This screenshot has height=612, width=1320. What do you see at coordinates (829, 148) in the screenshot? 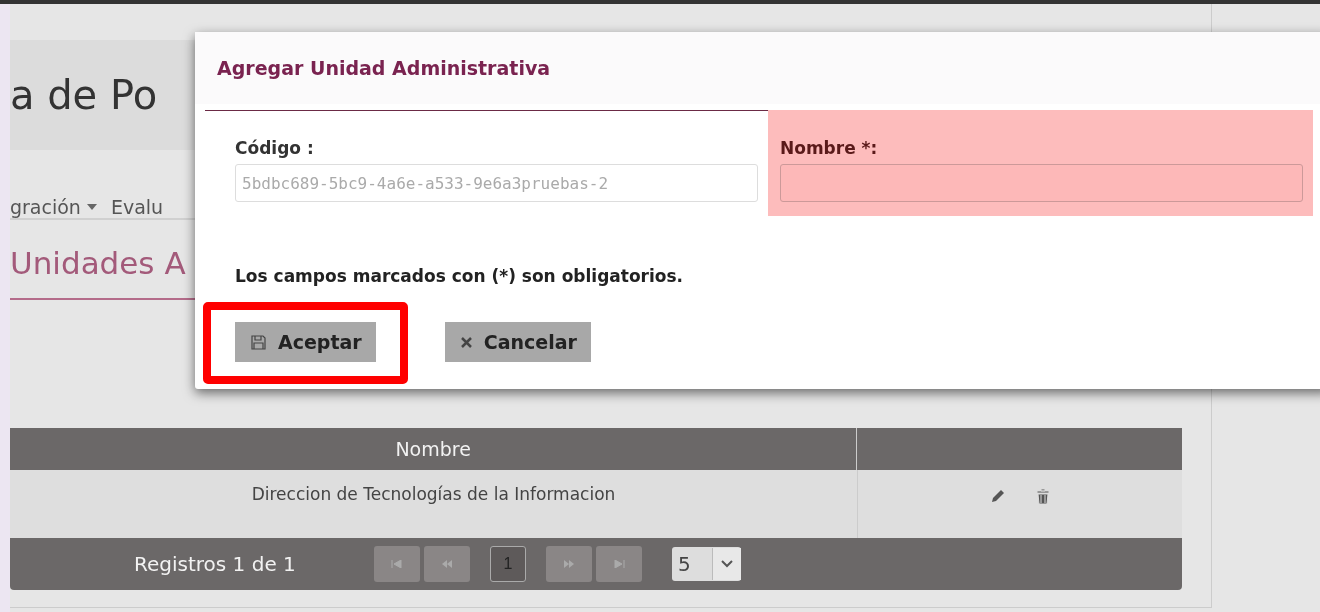
I see `field-label: Nombre *:` at bounding box center [829, 148].